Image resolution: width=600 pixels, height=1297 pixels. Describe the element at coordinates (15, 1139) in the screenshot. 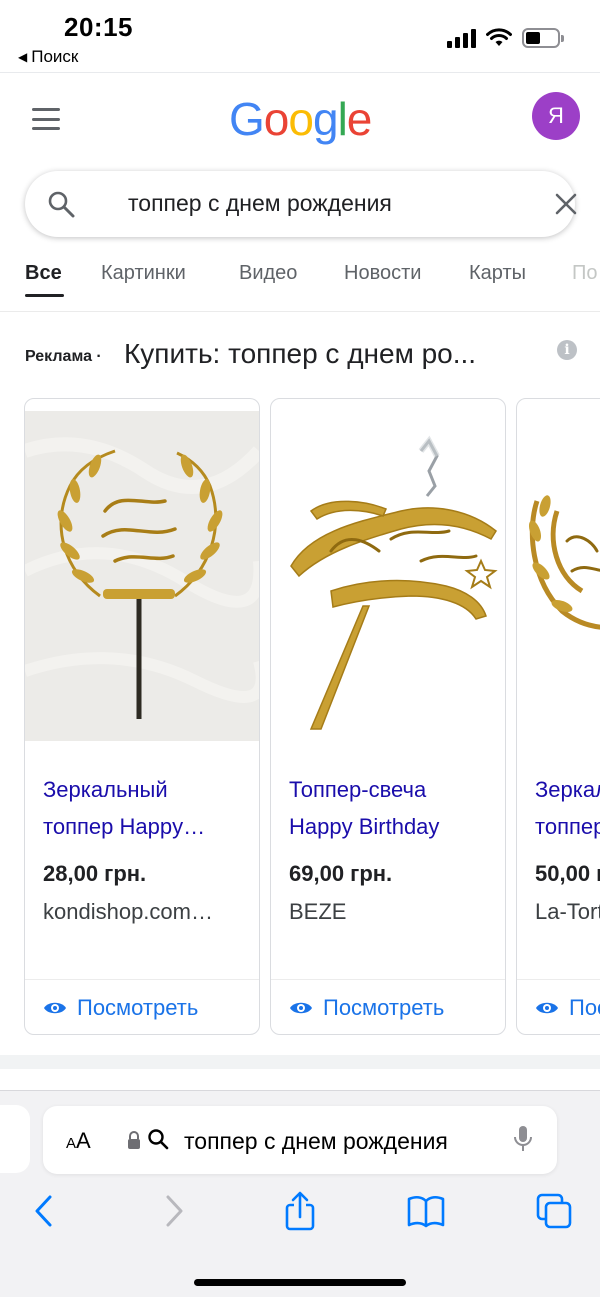

I see `previous-tab-preview` at that location.